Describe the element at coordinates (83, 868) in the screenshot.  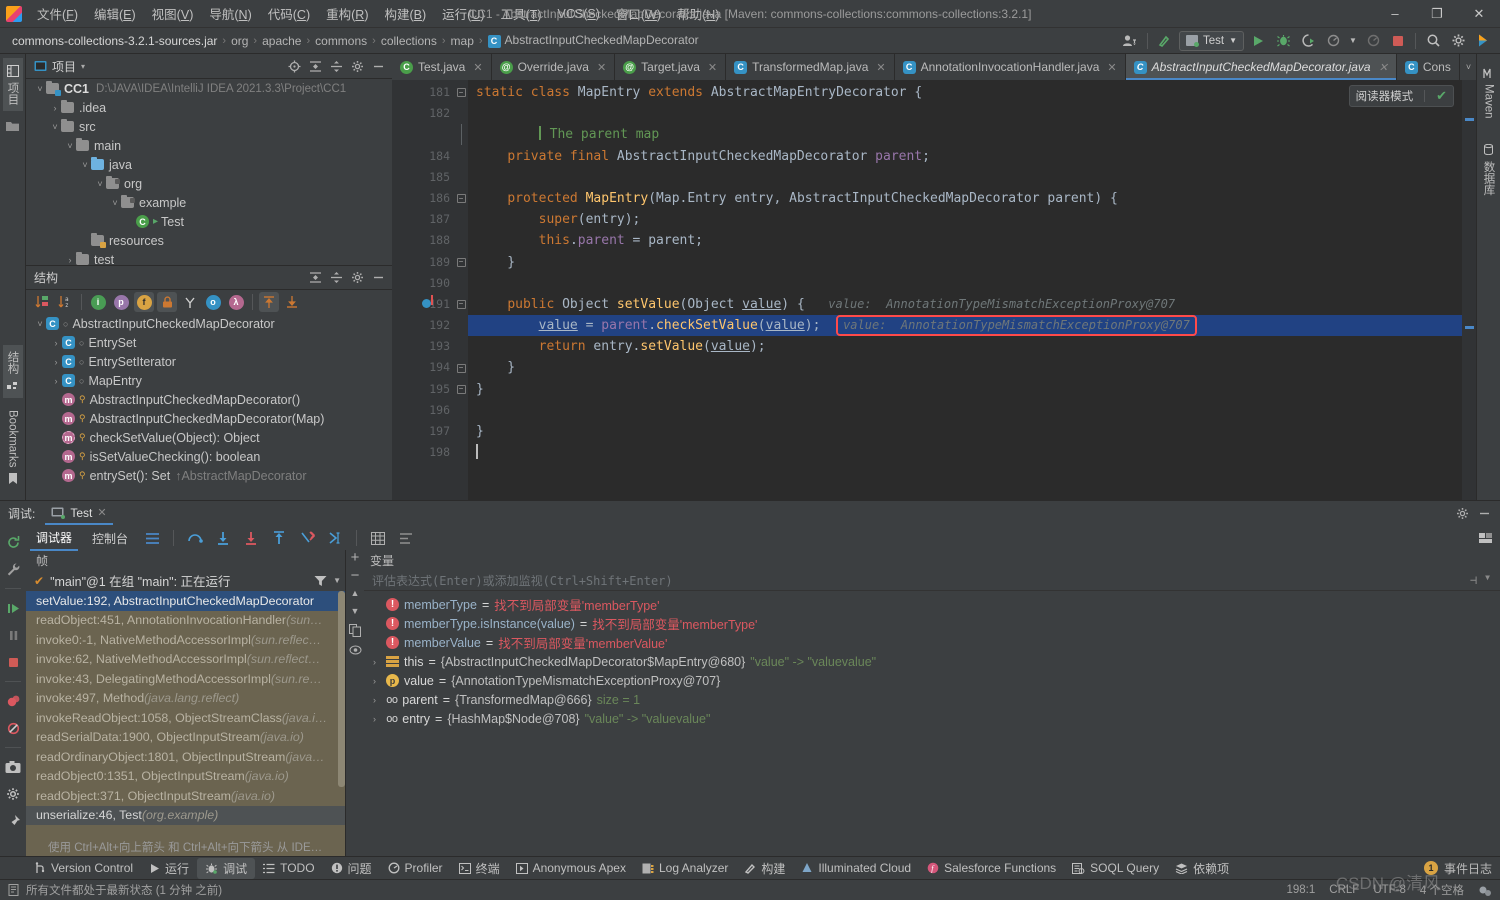
I see `toolwindow-version-control: Version Control` at that location.